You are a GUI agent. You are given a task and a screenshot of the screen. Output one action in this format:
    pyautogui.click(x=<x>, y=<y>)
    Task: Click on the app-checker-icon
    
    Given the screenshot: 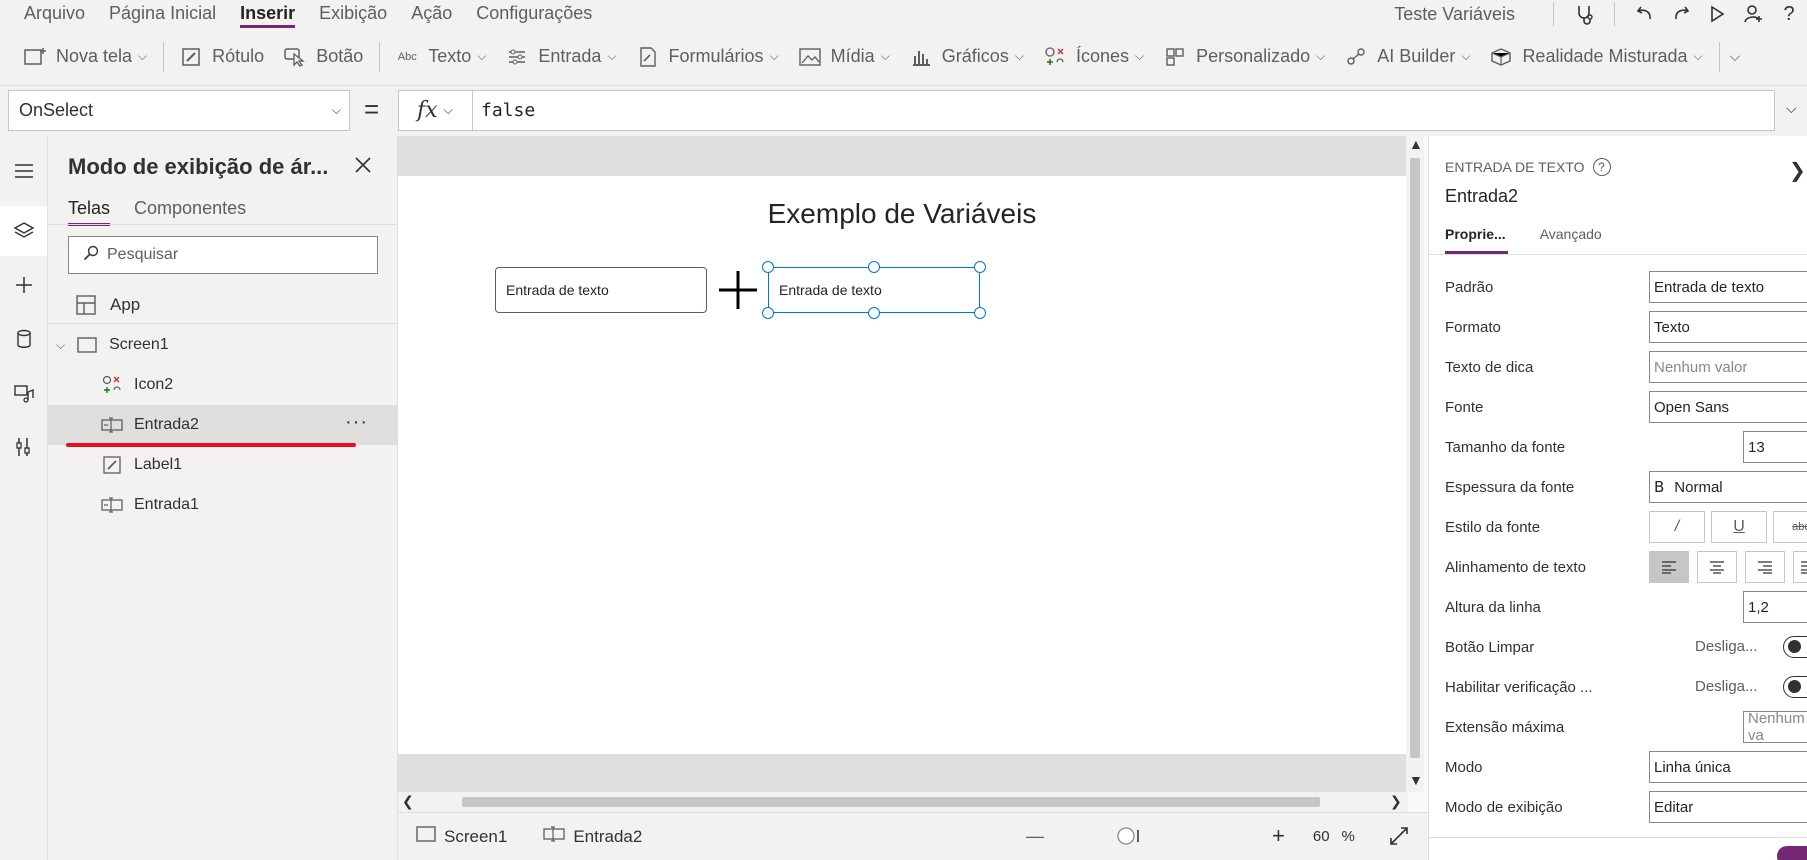 What is the action you would take?
    pyautogui.click(x=1584, y=14)
    